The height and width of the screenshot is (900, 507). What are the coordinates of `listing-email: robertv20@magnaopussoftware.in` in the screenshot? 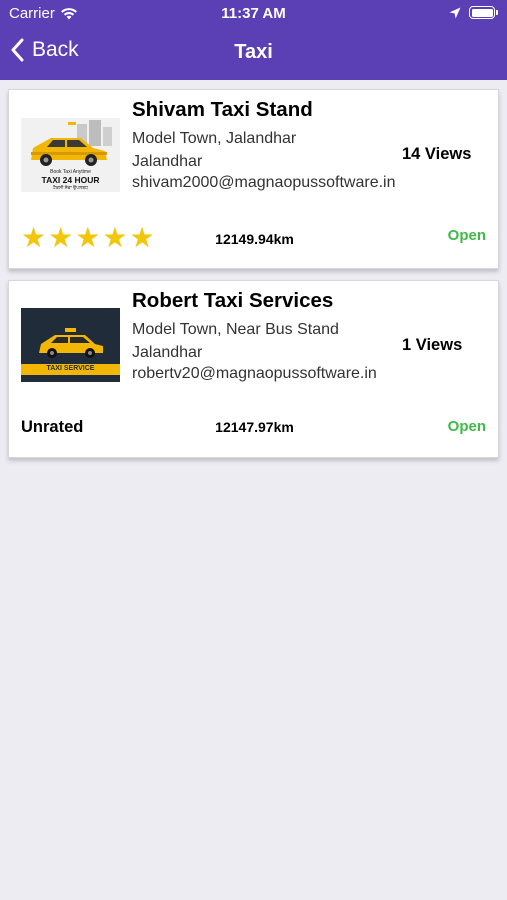 It's located at (267, 374).